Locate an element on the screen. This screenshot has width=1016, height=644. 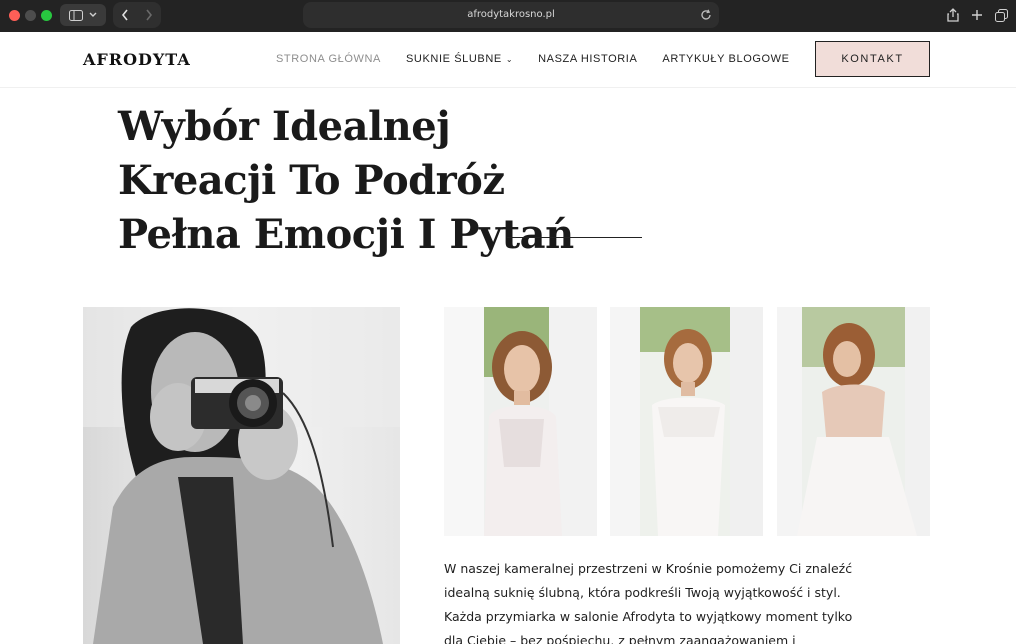
sidebar-toggle-button is located at coordinates (83, 15).